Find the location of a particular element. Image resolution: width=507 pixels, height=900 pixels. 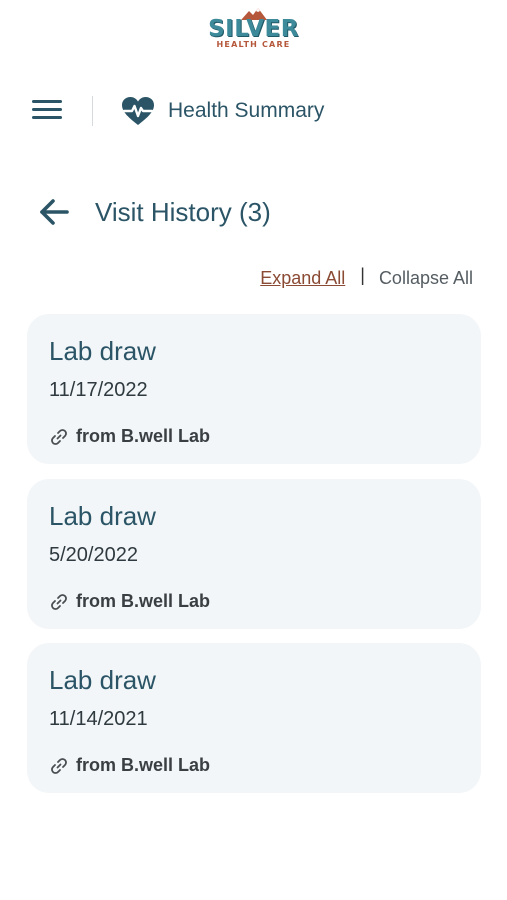

top-nav: Health Summary is located at coordinates (253, 111).